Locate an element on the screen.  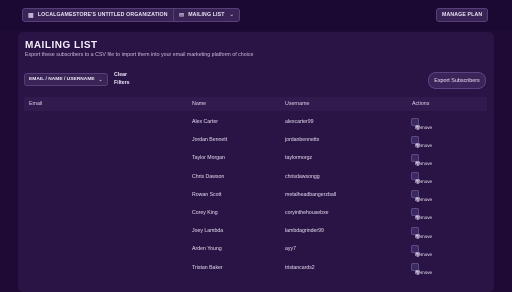
table-row: Arden Young ayy7 🗑 Remove is located at coordinates (255, 249).